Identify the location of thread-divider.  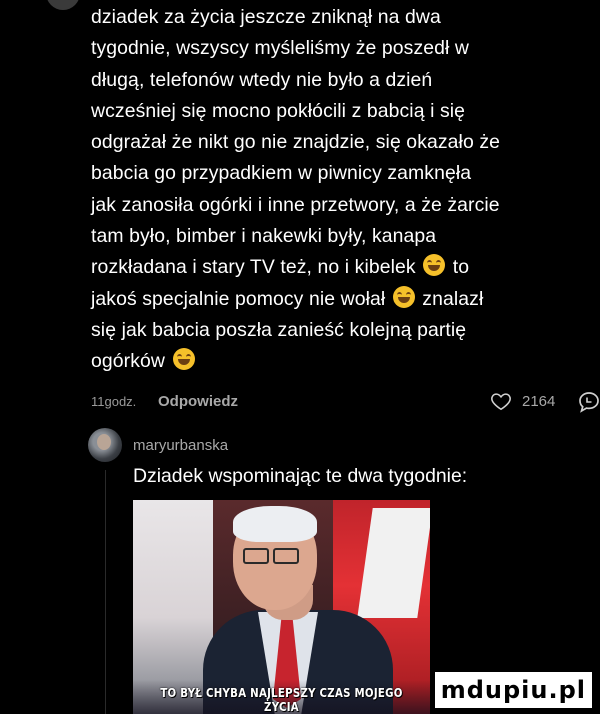
(105, 592).